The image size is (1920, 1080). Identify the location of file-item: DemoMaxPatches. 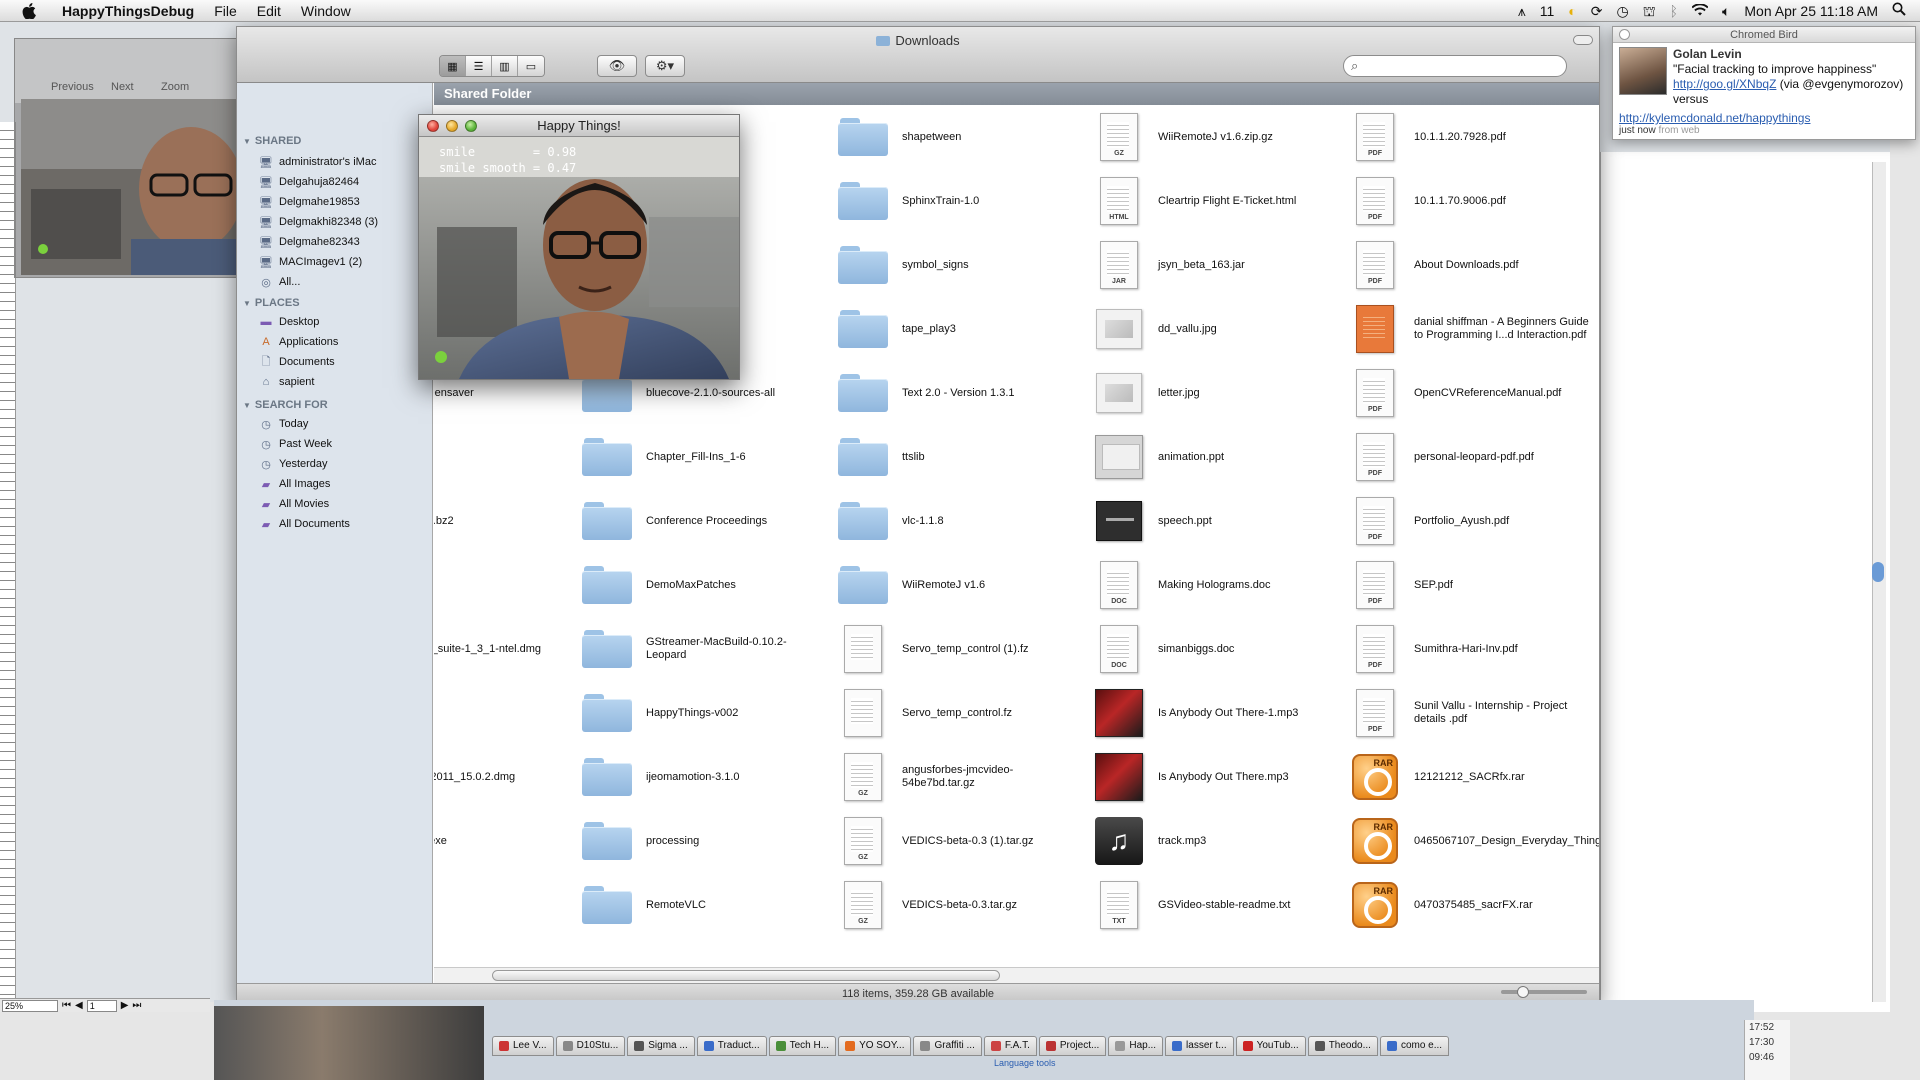
(705, 585).